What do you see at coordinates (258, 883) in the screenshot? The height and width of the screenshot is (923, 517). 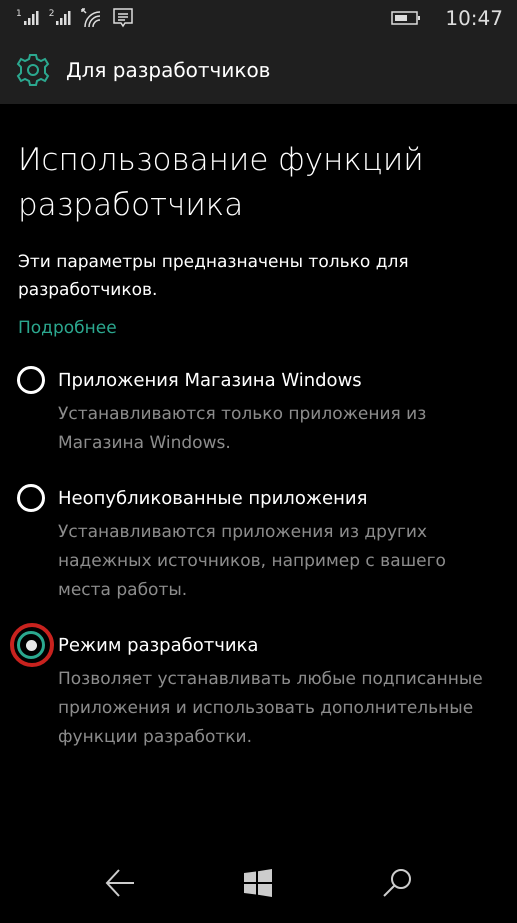 I see `windows-logo-icon` at bounding box center [258, 883].